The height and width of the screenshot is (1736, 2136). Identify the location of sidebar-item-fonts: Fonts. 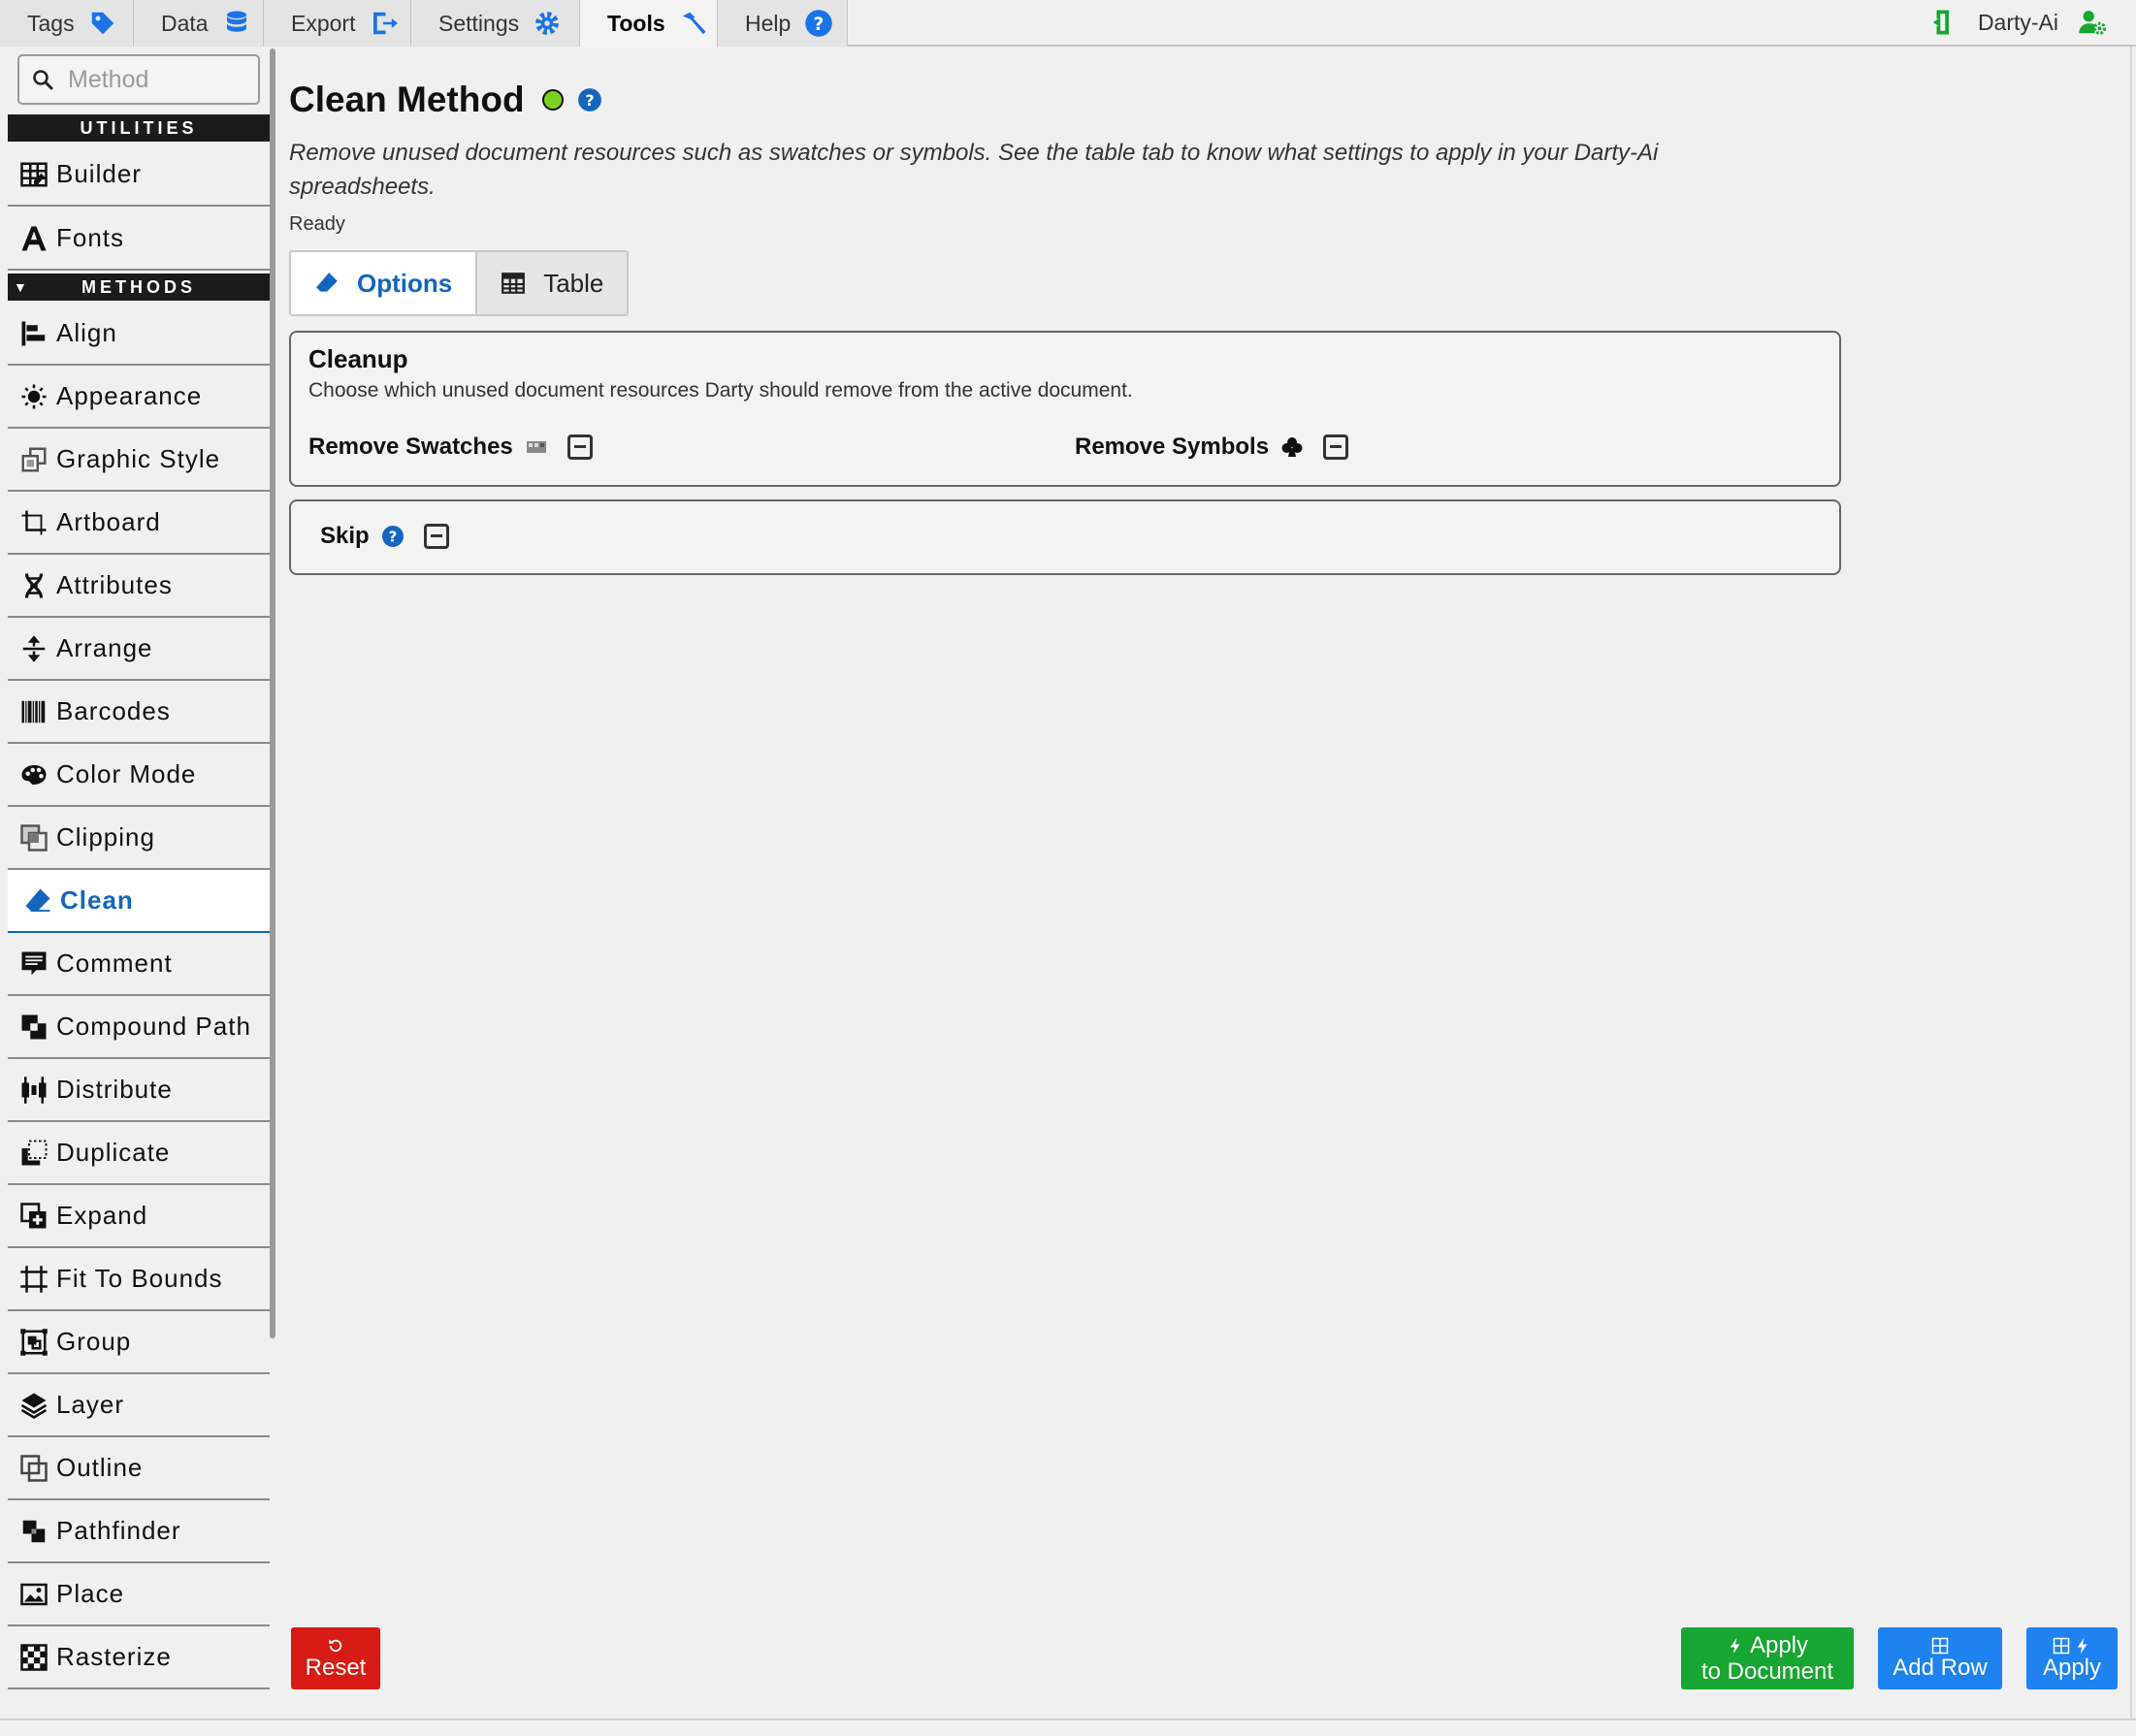
(139, 239).